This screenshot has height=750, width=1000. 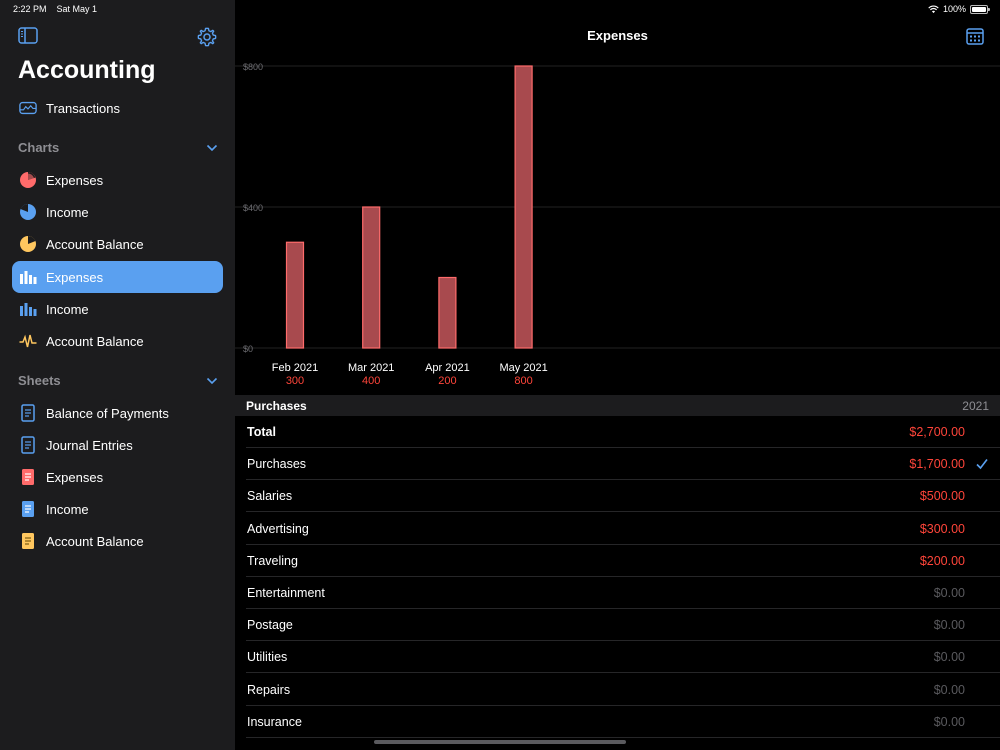 I want to click on table-row: Utilities $0.00, so click(x=617, y=657).